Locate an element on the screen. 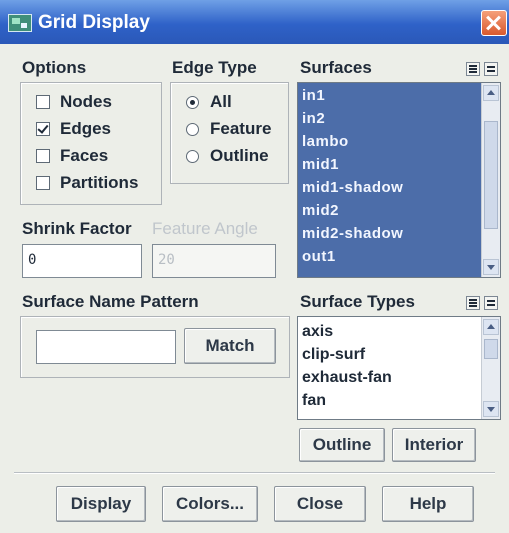 This screenshot has height=533, width=509. shrink-factor-input: 0 is located at coordinates (82, 261).